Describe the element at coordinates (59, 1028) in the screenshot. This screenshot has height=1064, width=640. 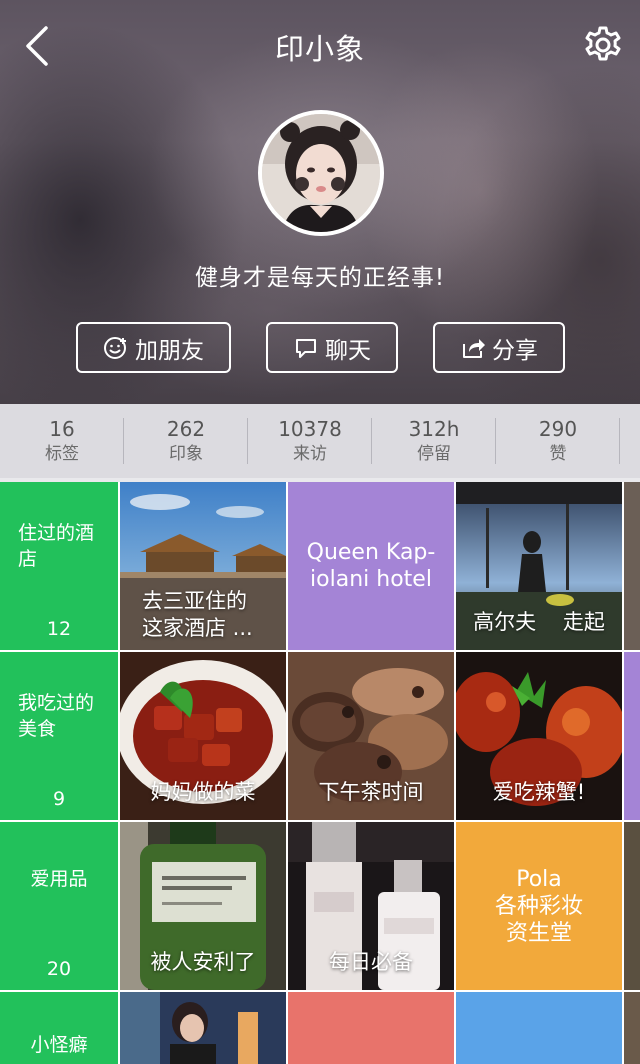
I see `category-quirks: 小怪癖` at that location.